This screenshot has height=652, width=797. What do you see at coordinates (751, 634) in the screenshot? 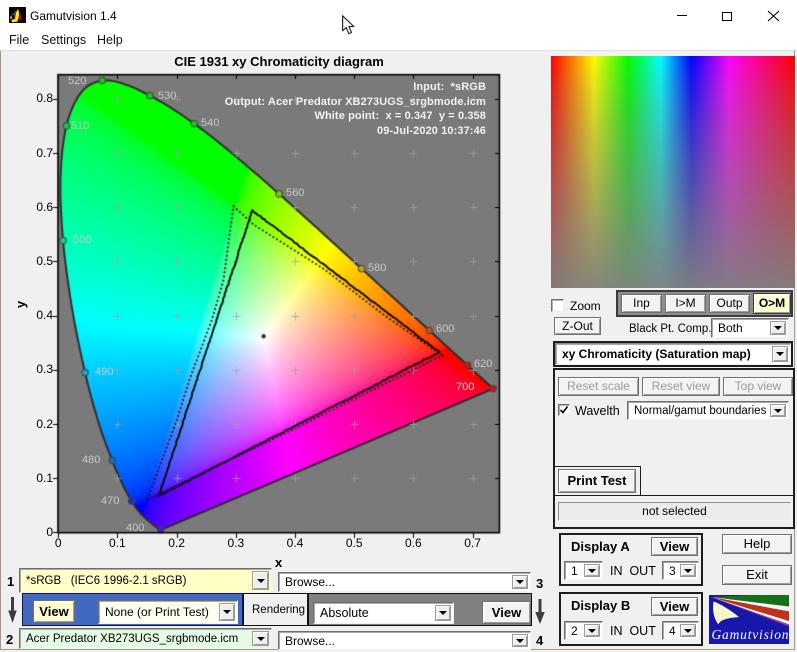
I see `svg-text: Gamutvision` at bounding box center [751, 634].